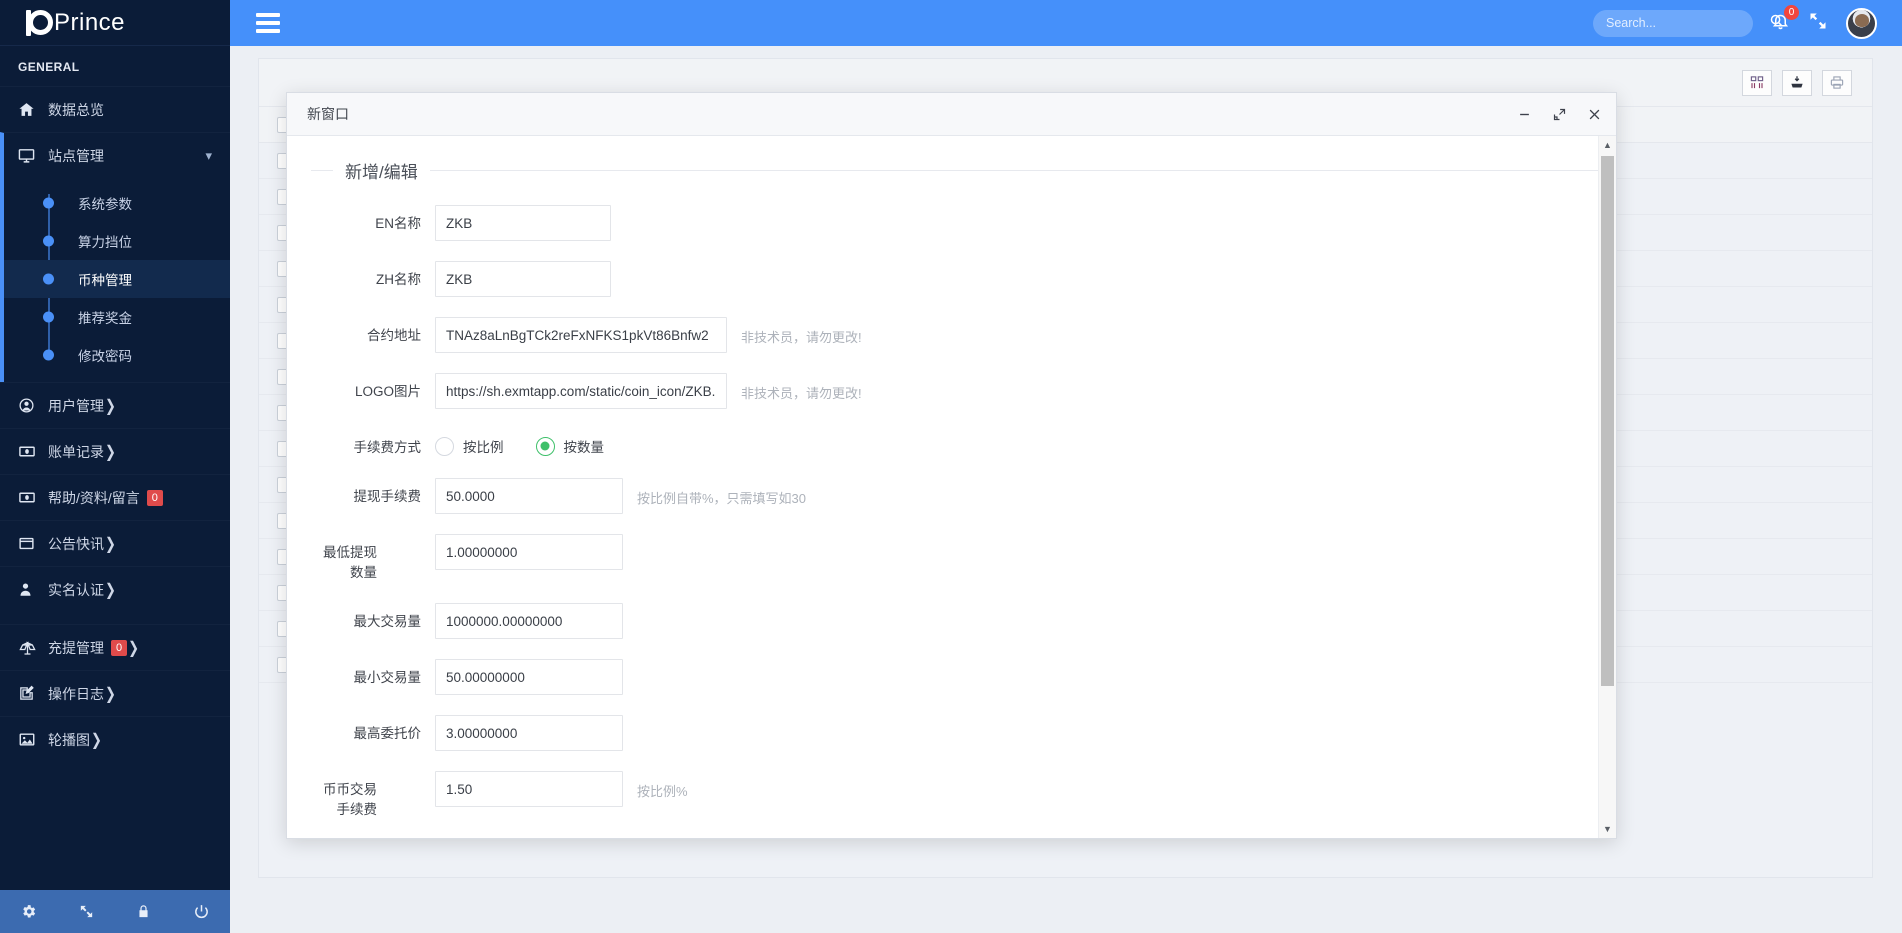 The image size is (1902, 933). What do you see at coordinates (387, 447) in the screenshot?
I see `field-label: 手续费方式` at bounding box center [387, 447].